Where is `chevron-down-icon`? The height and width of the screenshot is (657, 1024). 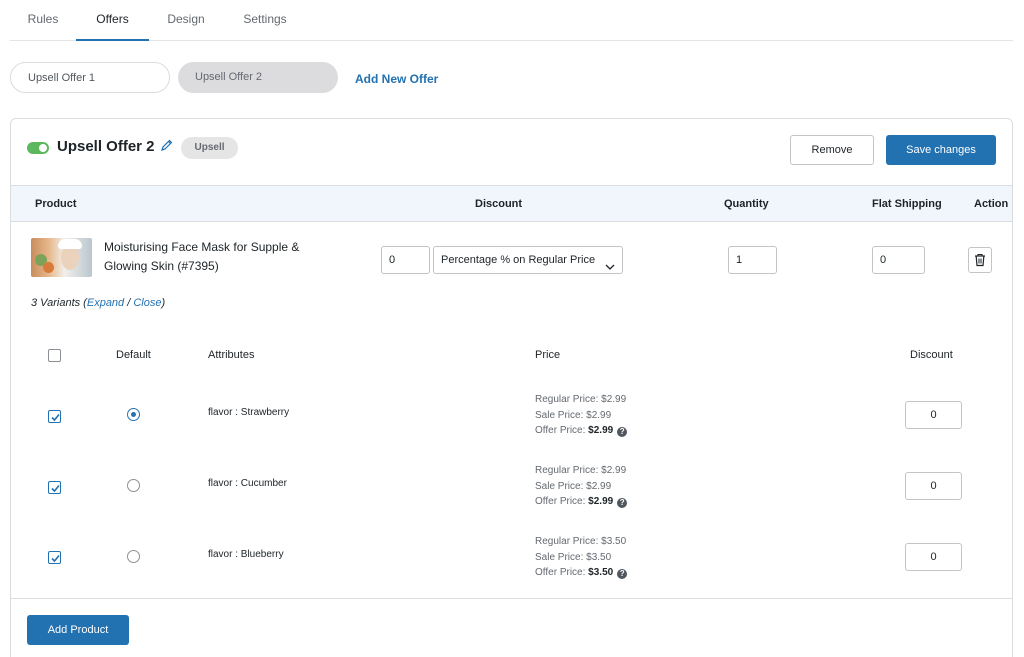
chevron-down-icon is located at coordinates (610, 262).